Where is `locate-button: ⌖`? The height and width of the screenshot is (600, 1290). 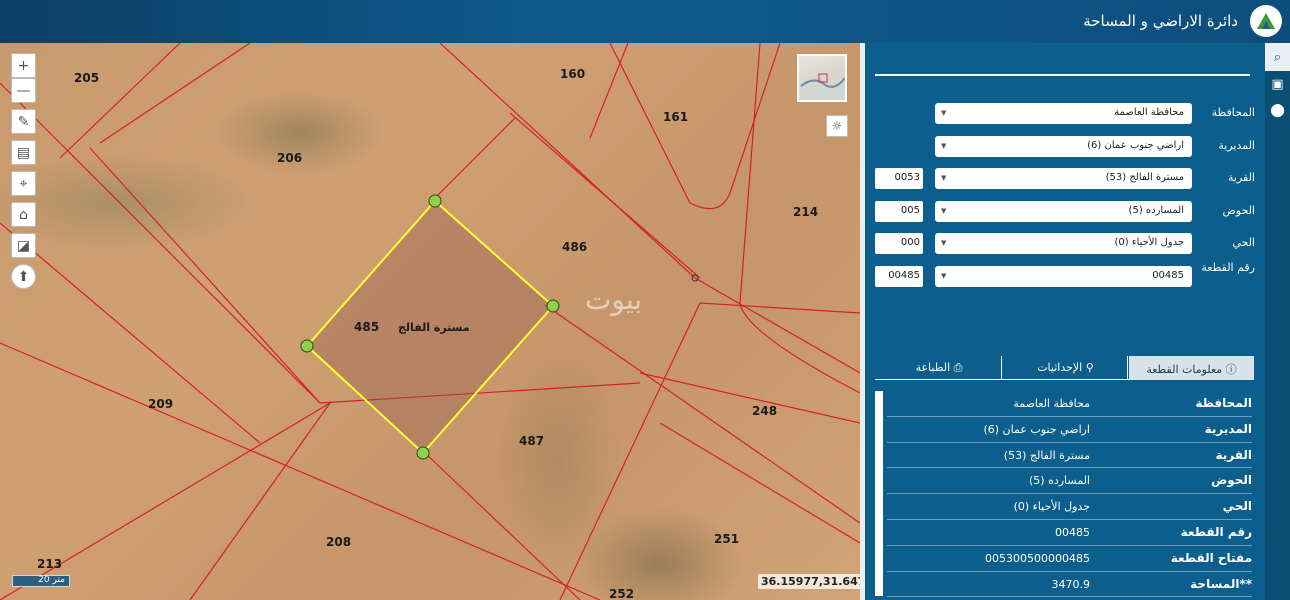 locate-button: ⌖ is located at coordinates (23, 183).